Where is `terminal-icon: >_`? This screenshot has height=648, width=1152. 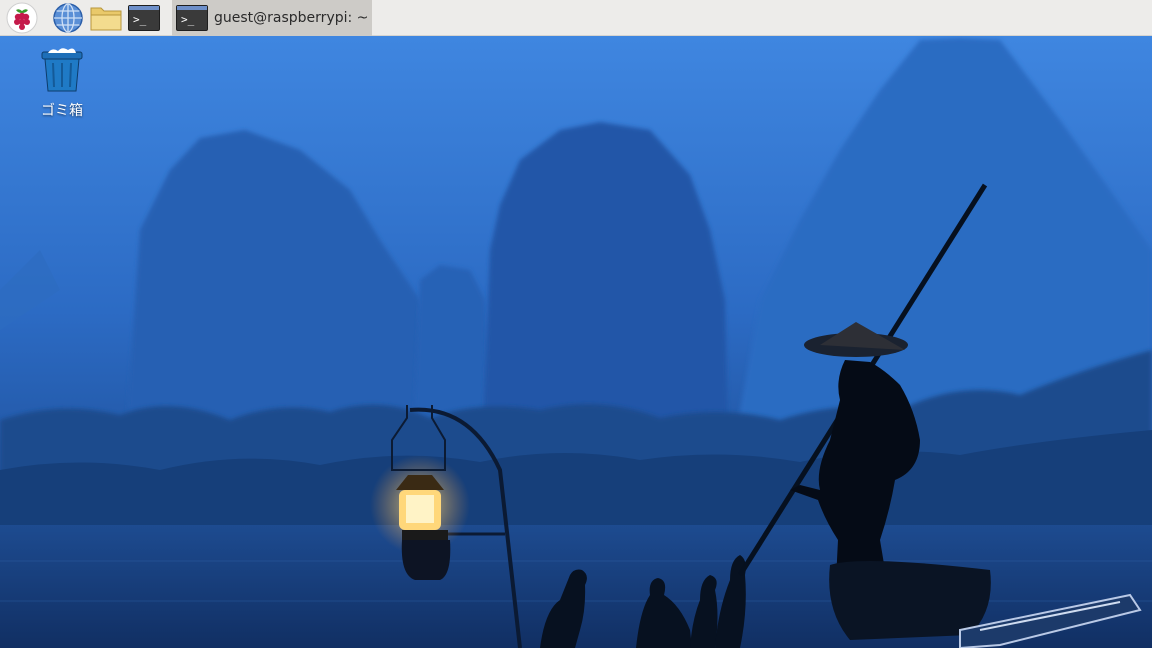 terminal-icon: >_ is located at coordinates (144, 18).